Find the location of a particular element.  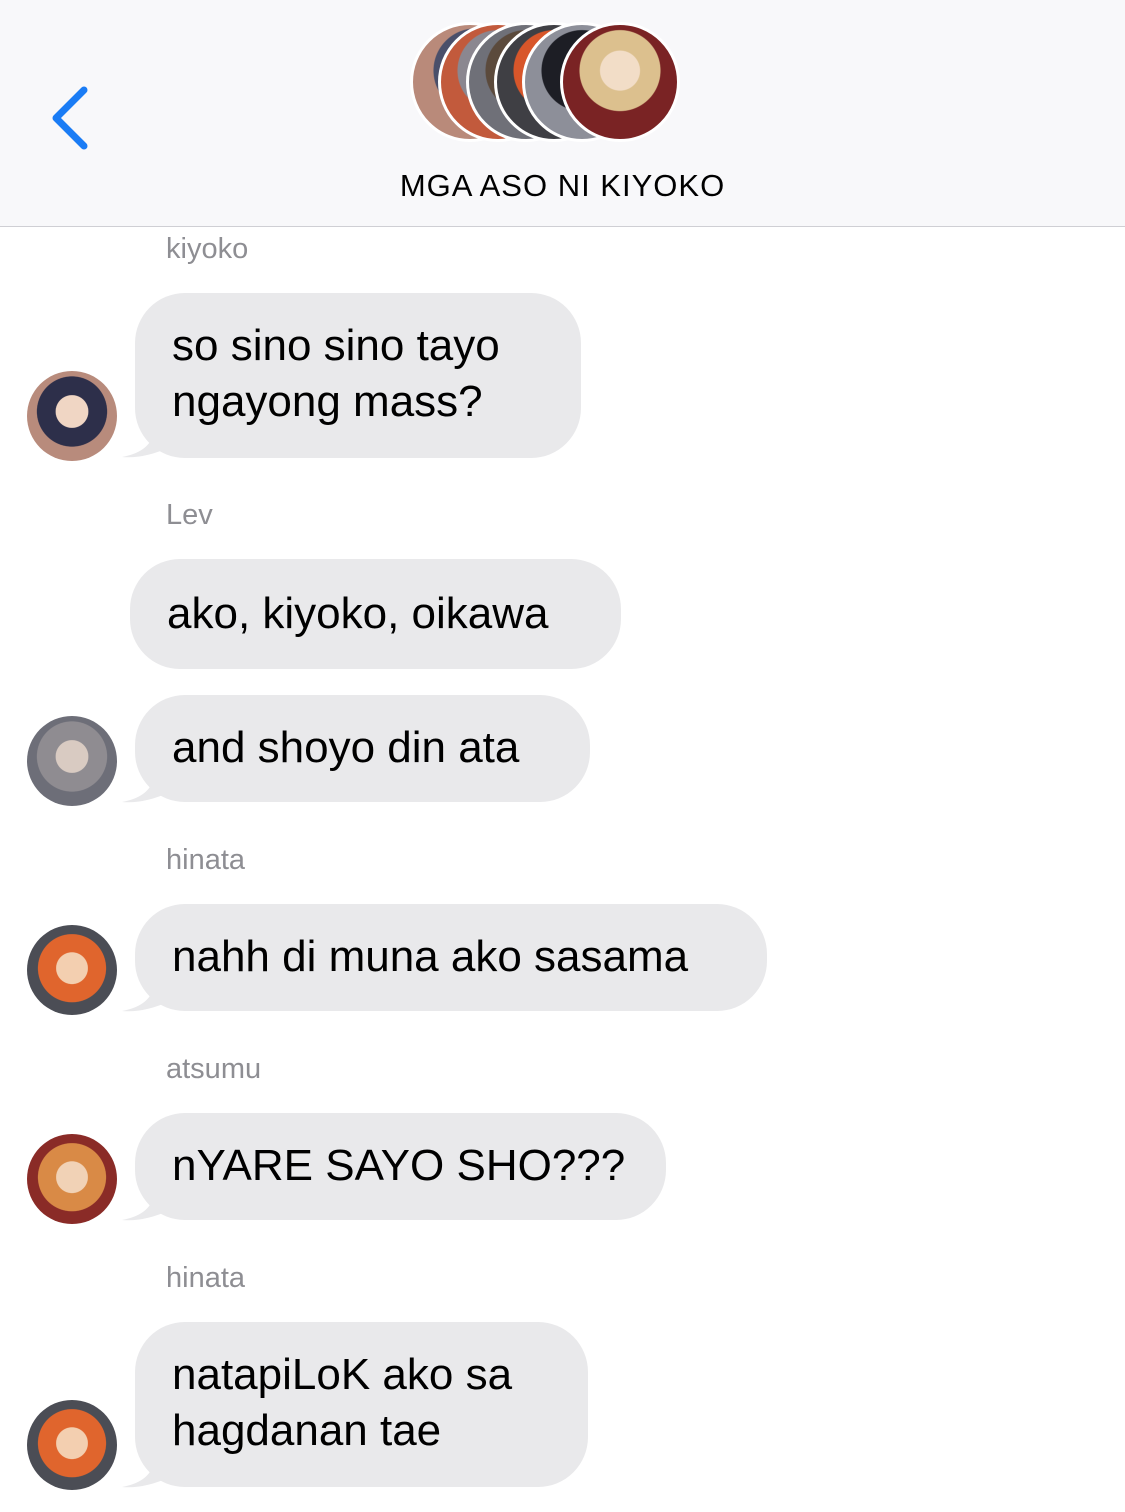

message-bubble: nahh di muna ako sasama is located at coordinates (451, 957).